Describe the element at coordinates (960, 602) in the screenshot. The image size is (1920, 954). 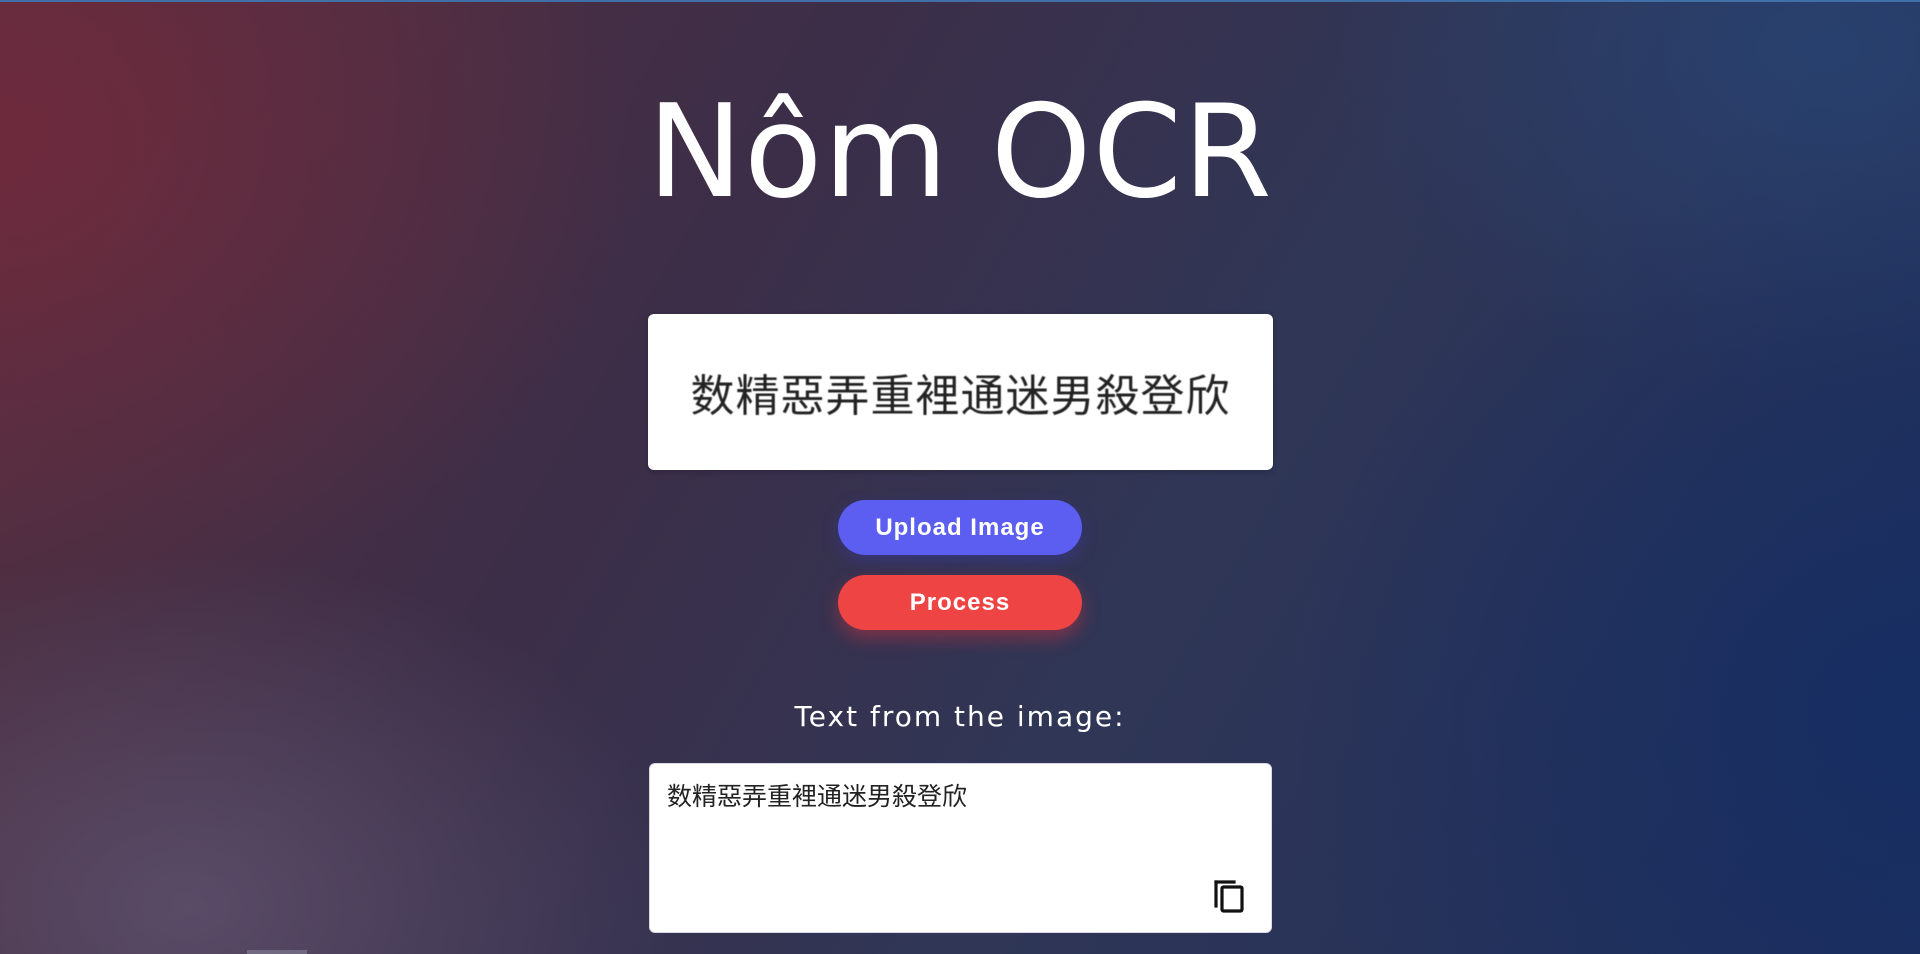
I see `process-button: Process` at that location.